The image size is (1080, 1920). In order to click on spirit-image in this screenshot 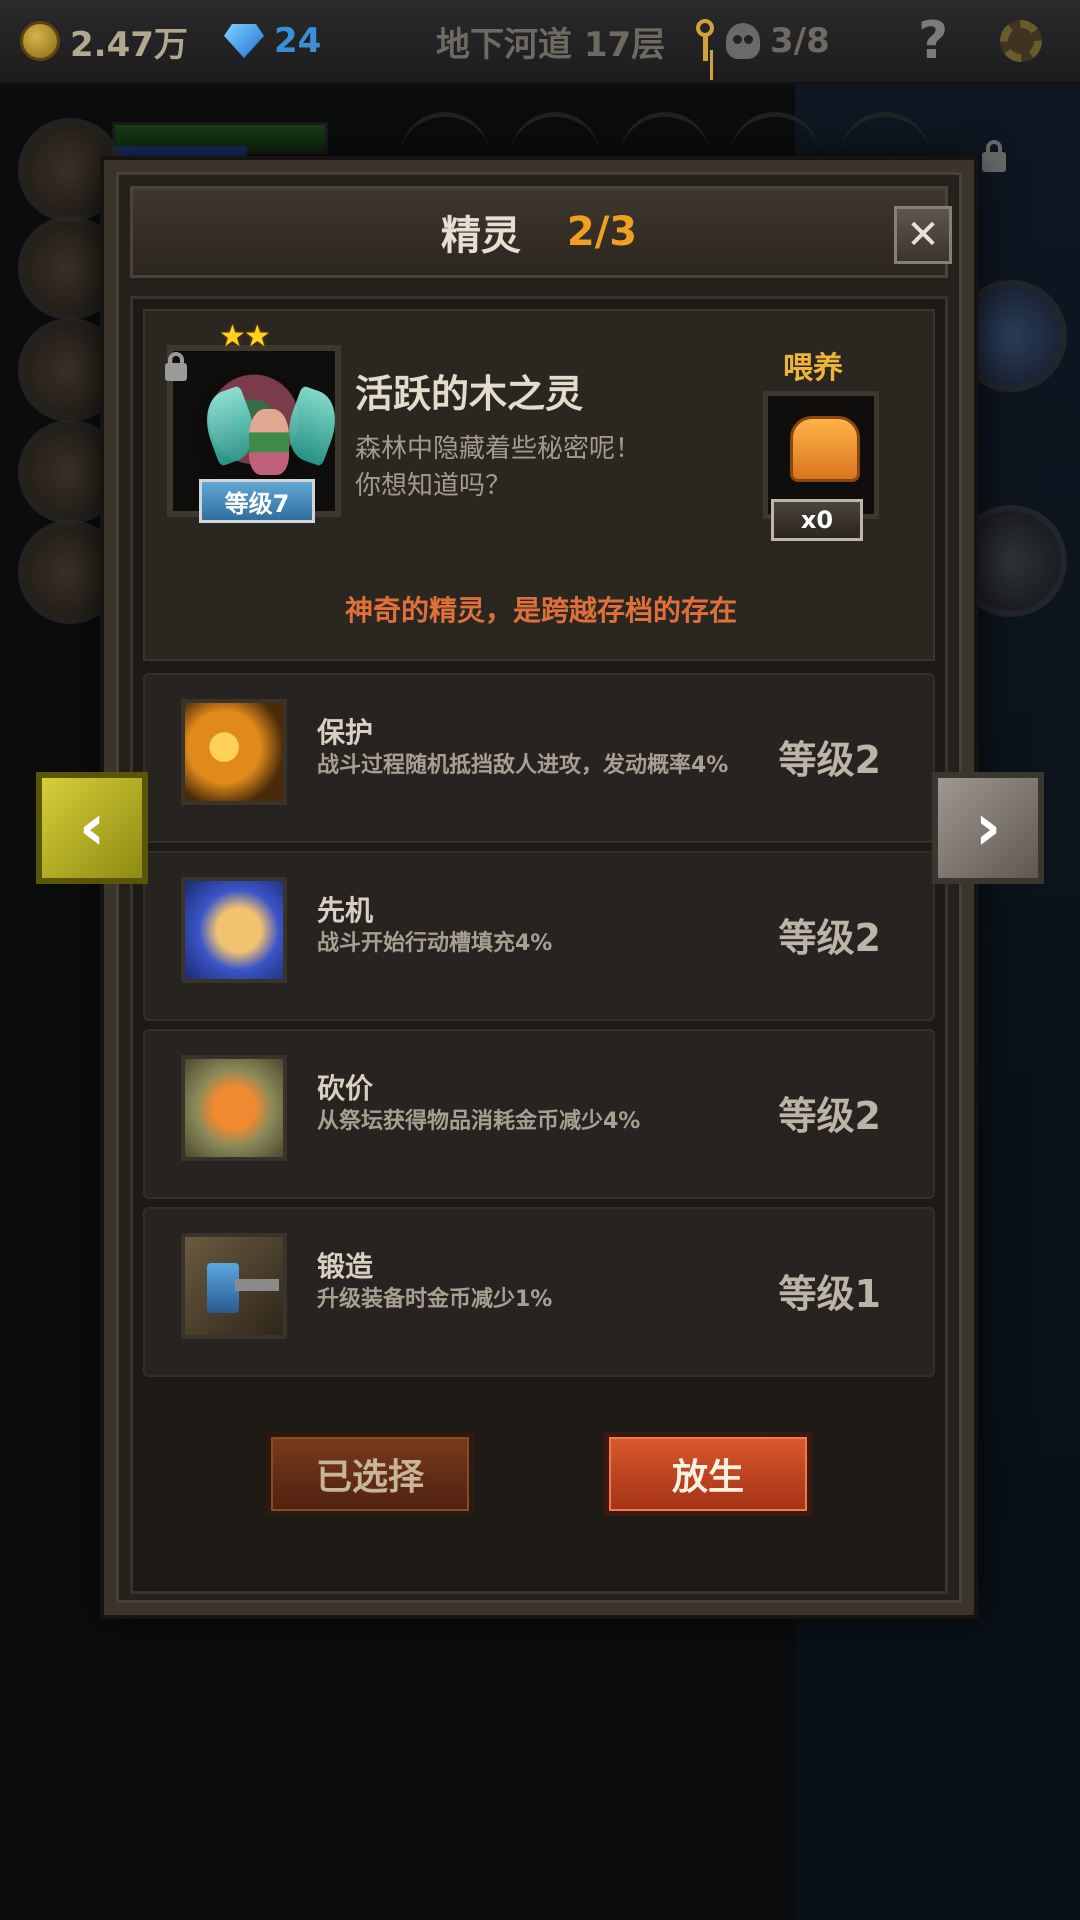, I will do `click(268, 432)`.